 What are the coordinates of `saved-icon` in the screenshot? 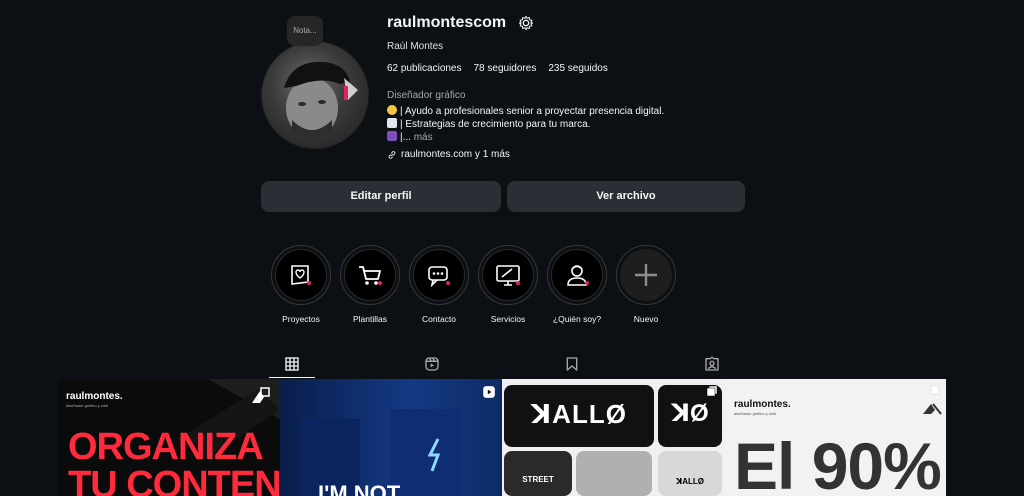 It's located at (572, 364).